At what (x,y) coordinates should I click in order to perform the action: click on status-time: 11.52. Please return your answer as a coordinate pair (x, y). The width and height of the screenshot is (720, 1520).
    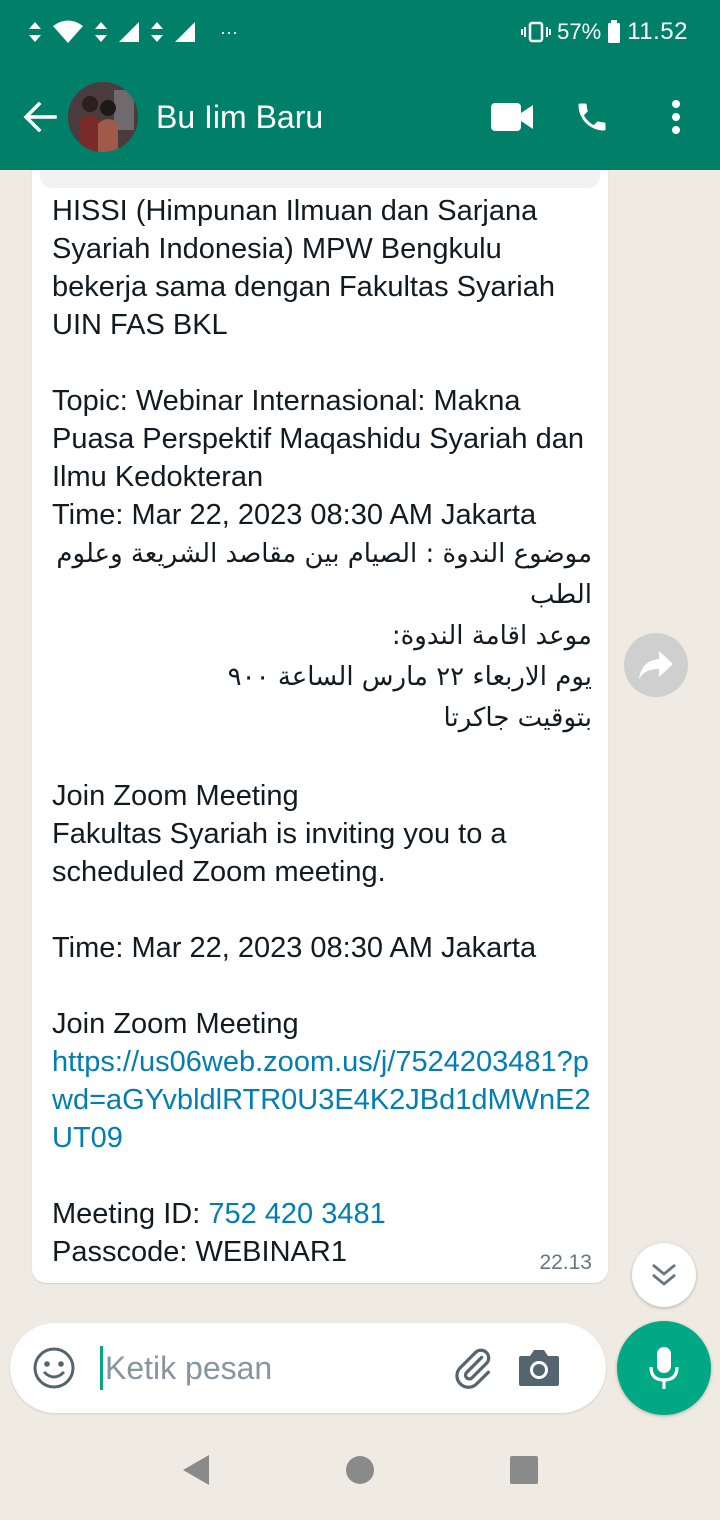
    Looking at the image, I should click on (657, 31).